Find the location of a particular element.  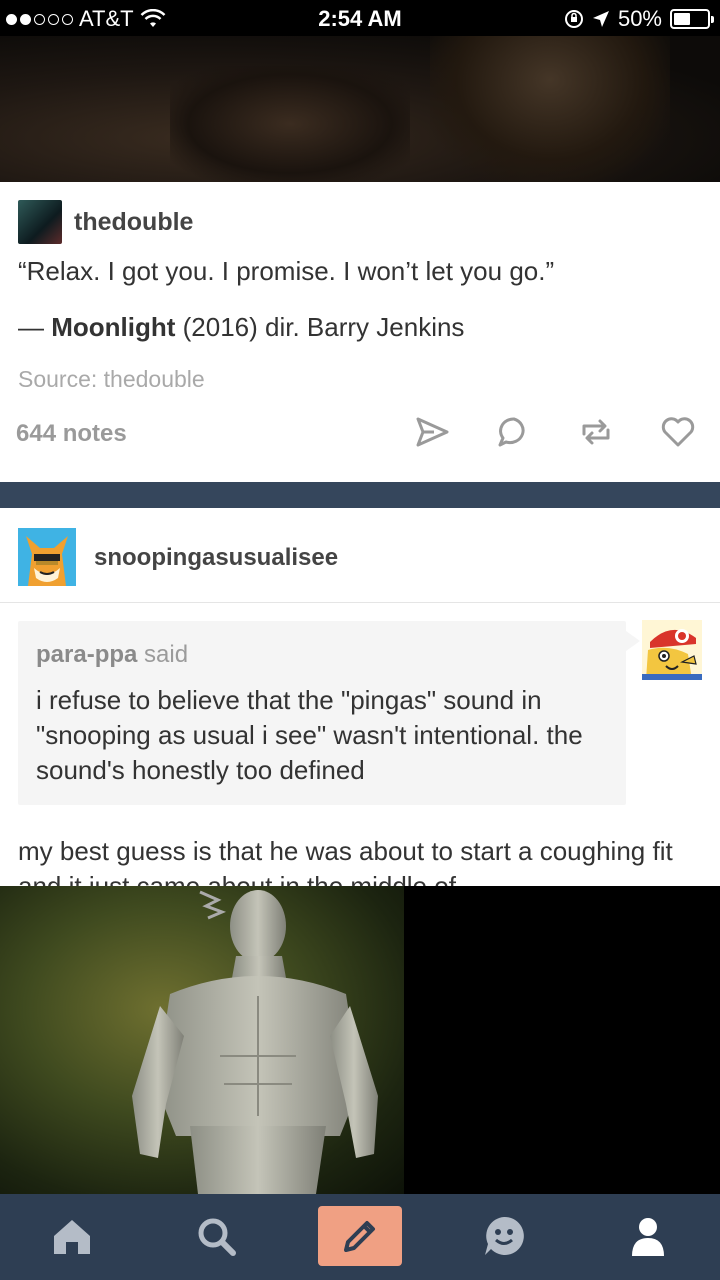

battery-icon is located at coordinates (692, 19).